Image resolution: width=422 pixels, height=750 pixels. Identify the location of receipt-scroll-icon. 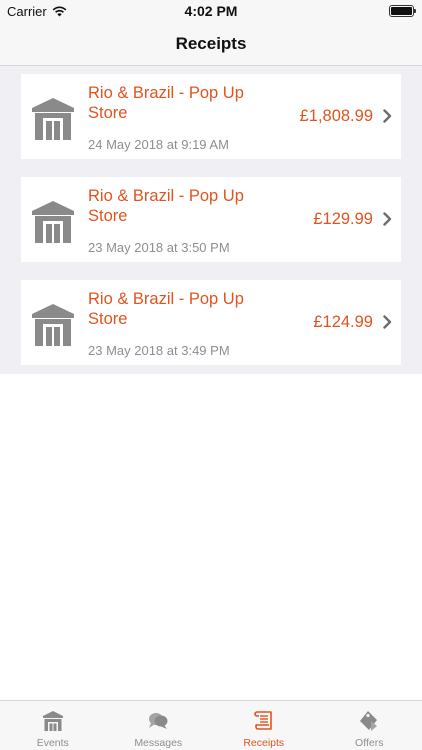
(262, 720).